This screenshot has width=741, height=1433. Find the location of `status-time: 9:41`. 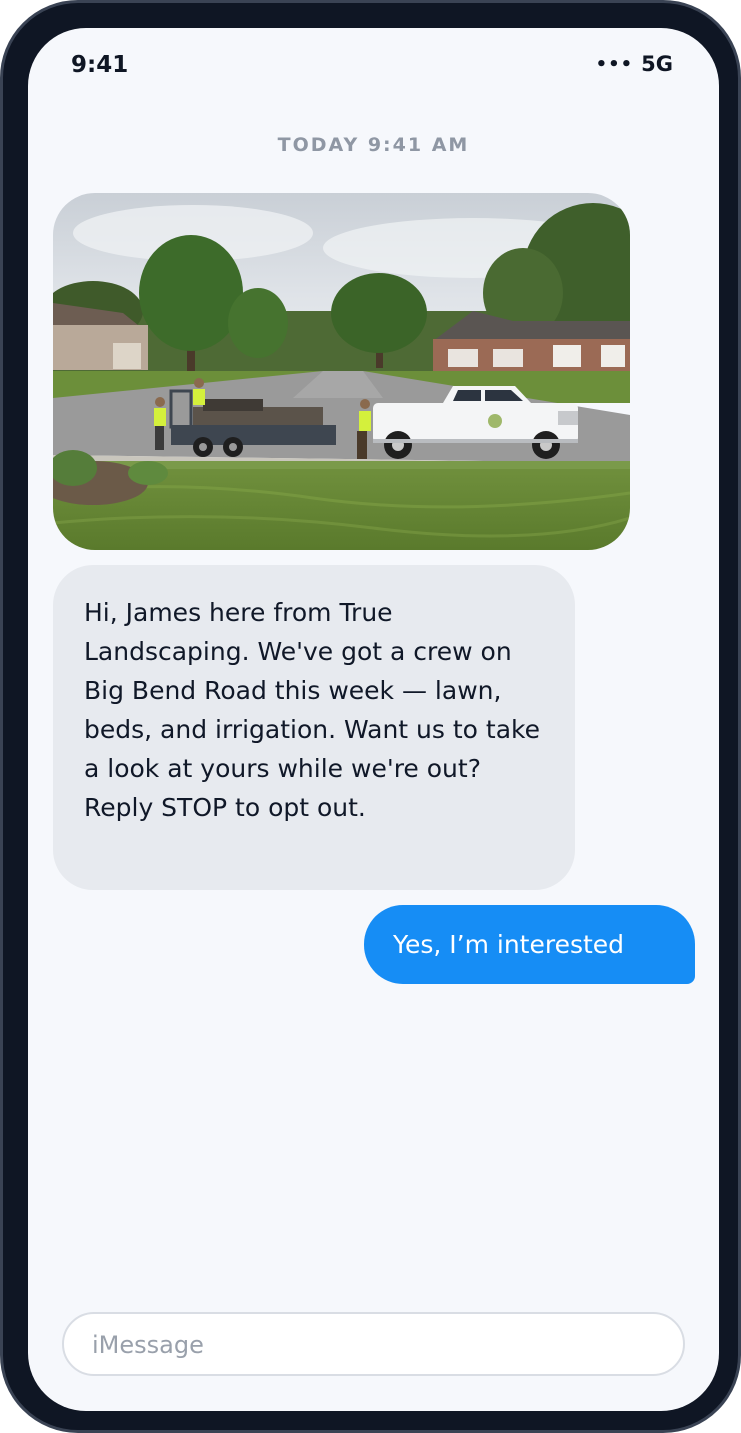

status-time: 9:41 is located at coordinates (100, 65).